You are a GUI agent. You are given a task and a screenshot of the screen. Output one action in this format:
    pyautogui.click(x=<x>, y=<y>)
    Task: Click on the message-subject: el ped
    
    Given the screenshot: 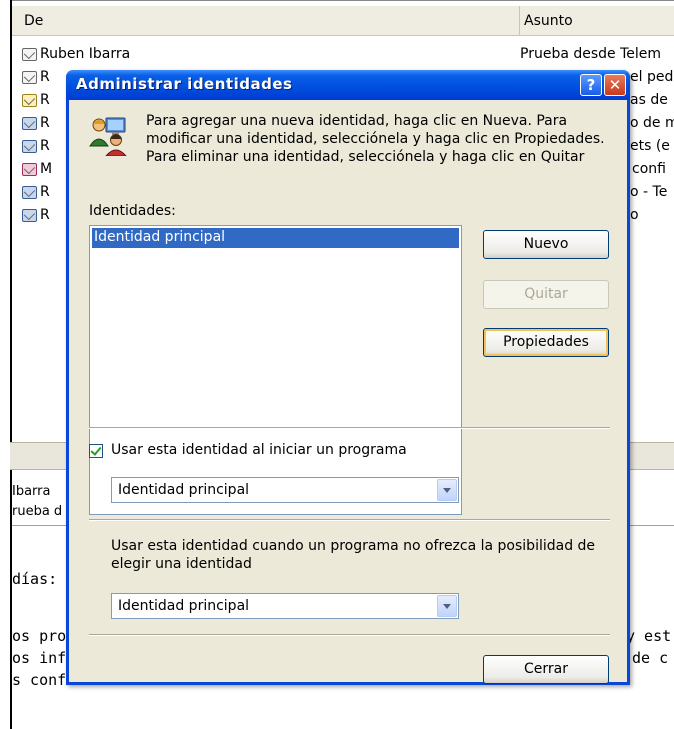 What is the action you would take?
    pyautogui.click(x=652, y=77)
    